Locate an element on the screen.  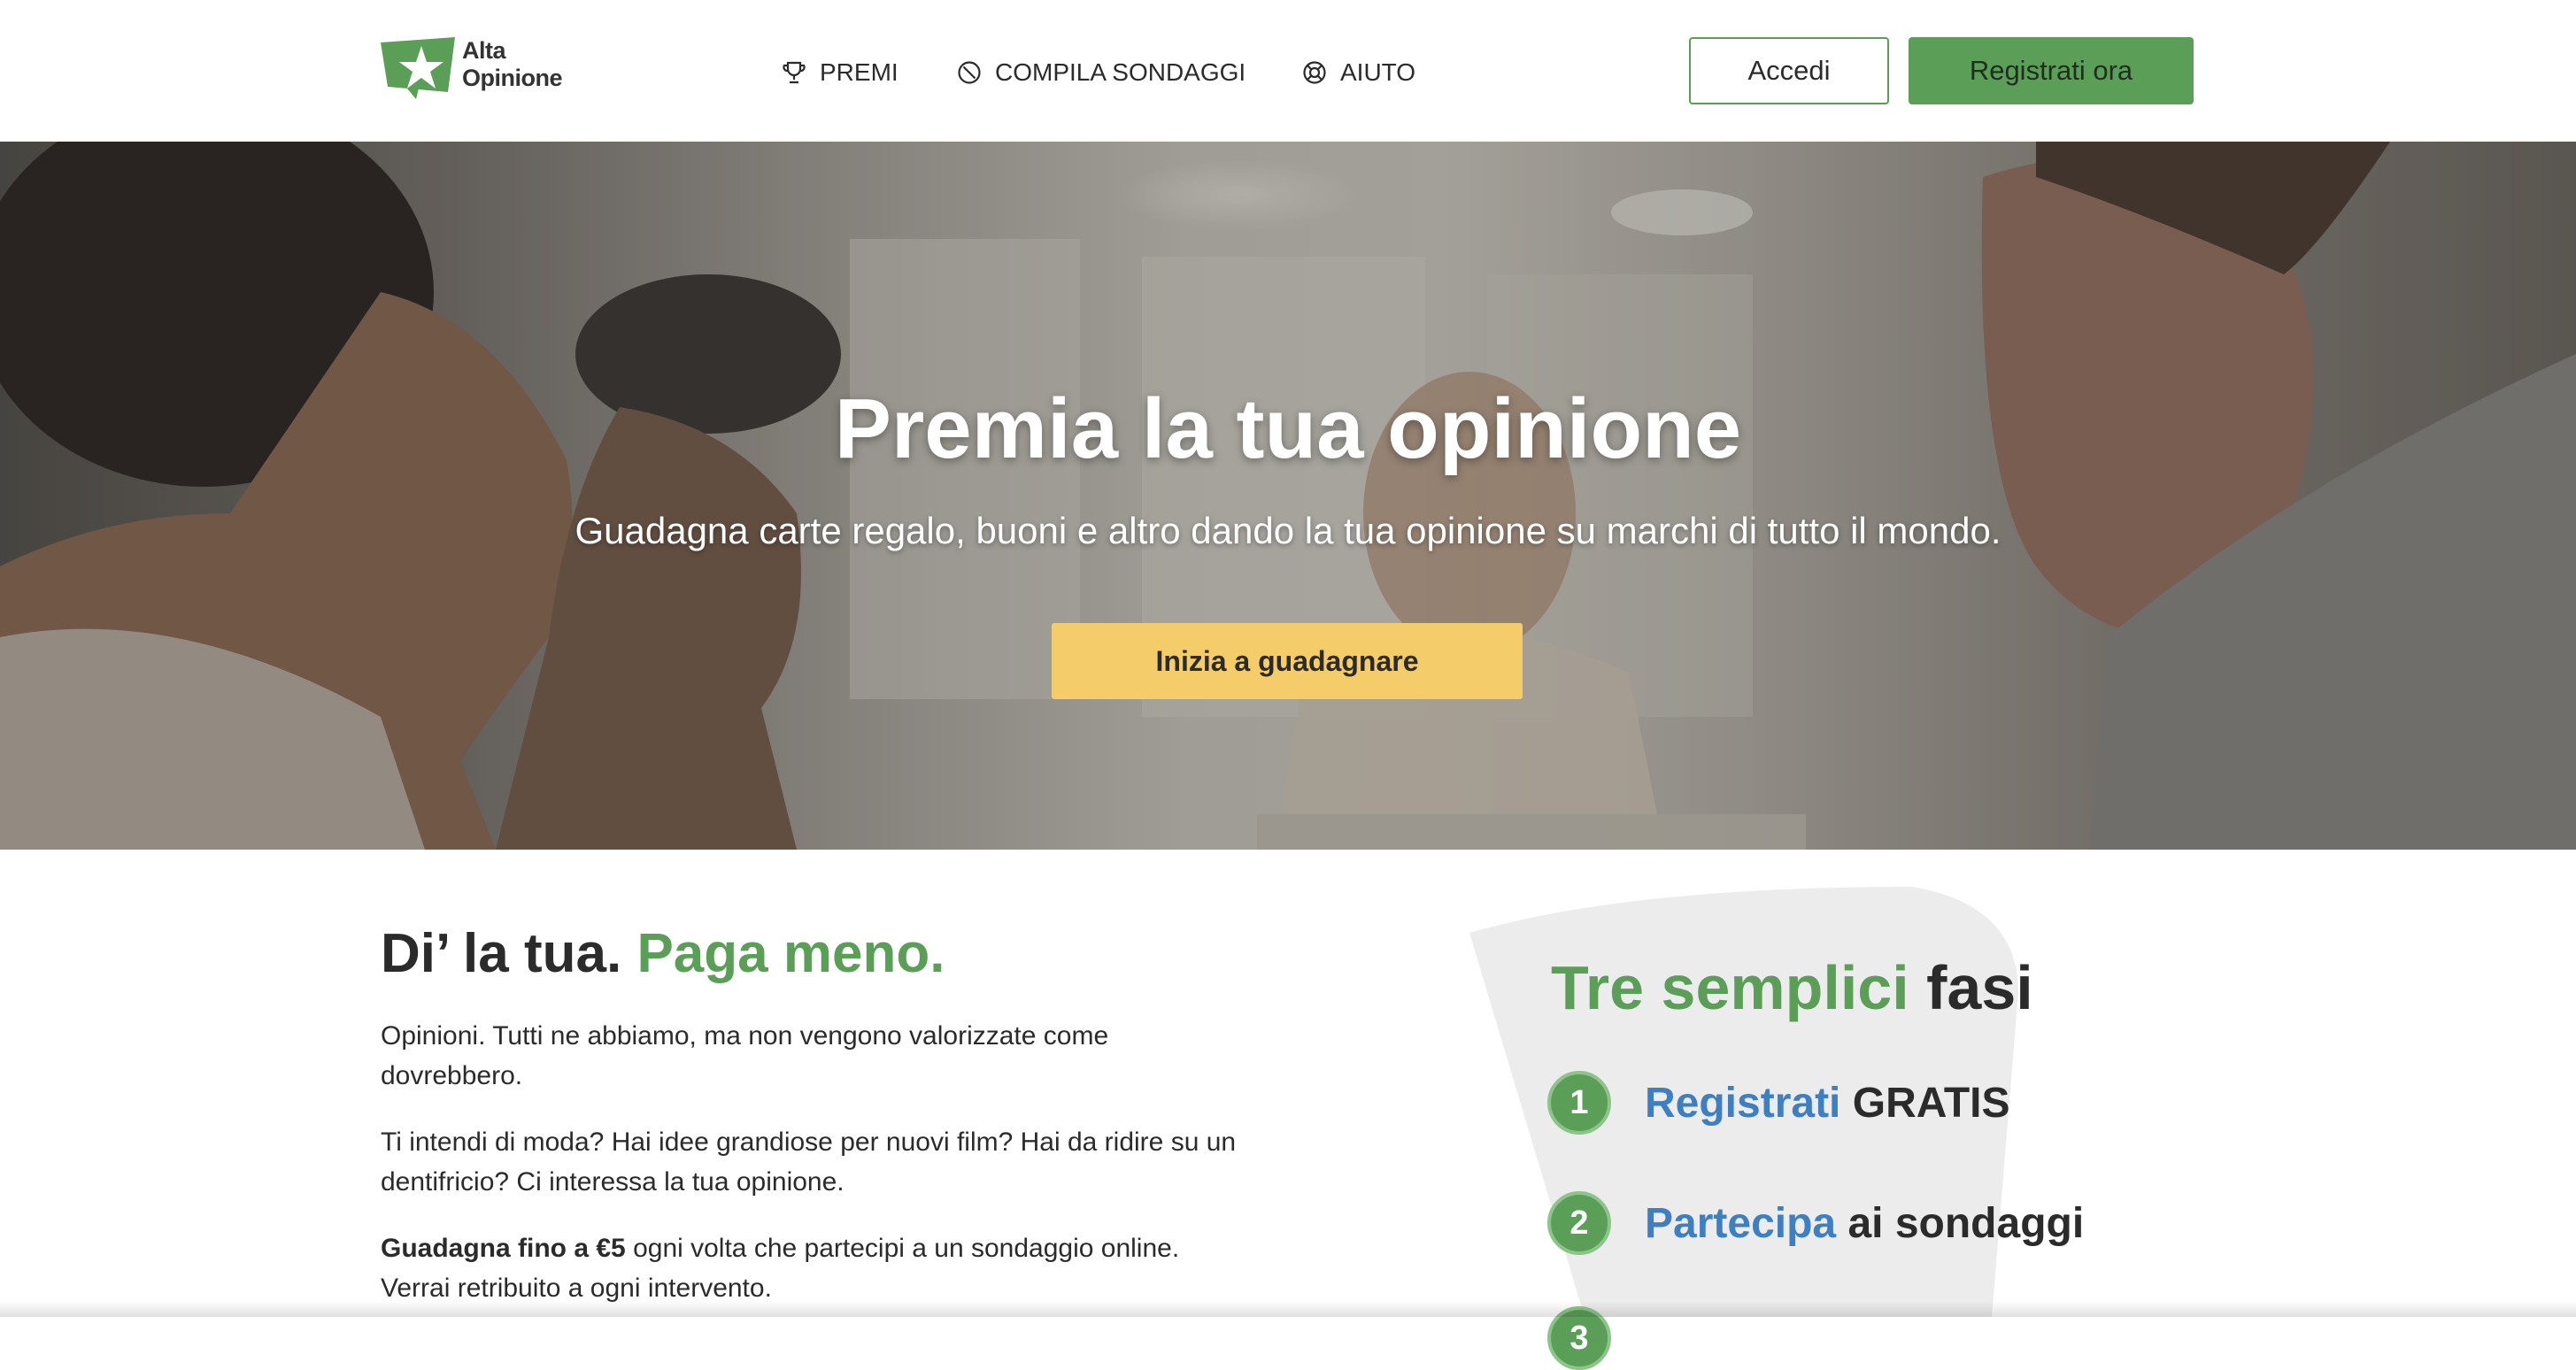
step-item-2: 2 Partecipa ai sondaggi is located at coordinates (1815, 1223).